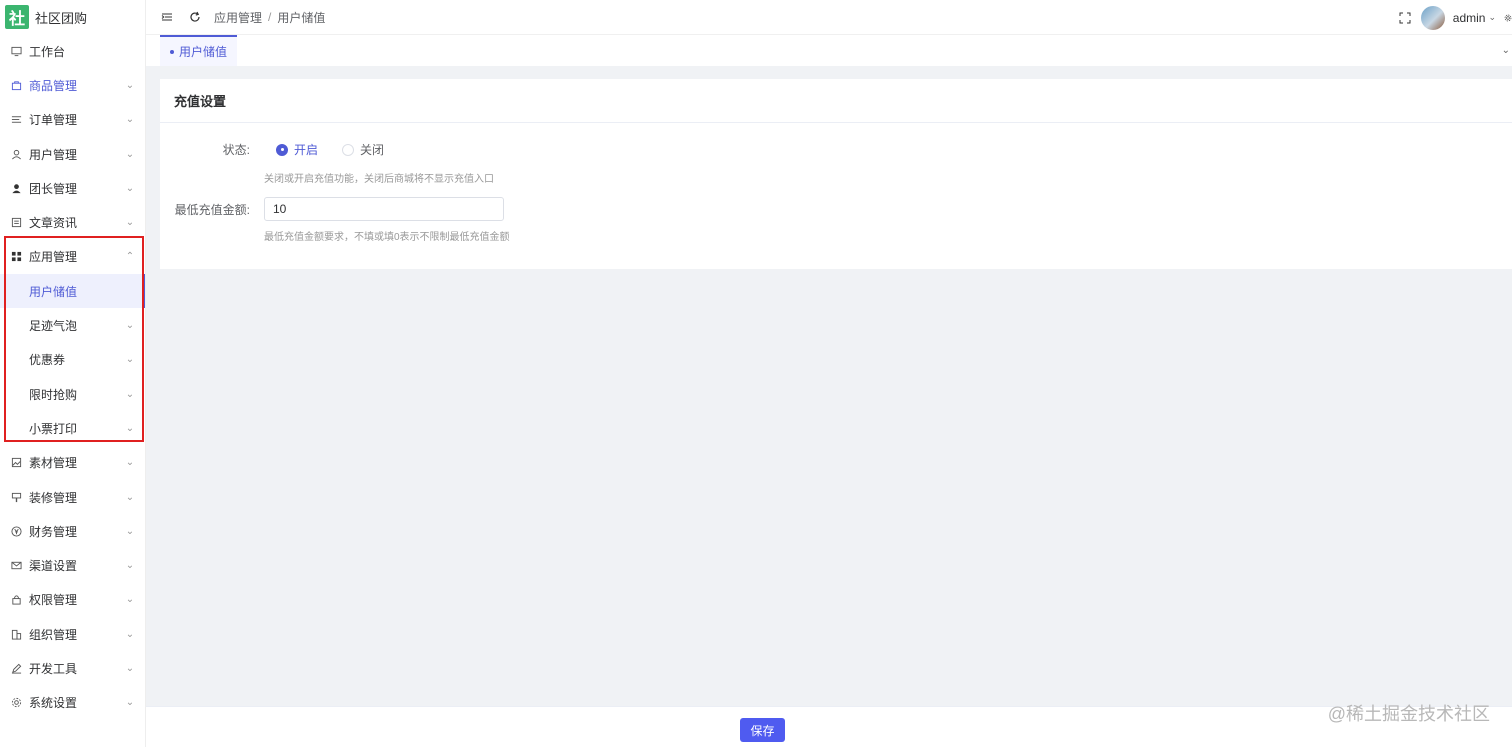 The width and height of the screenshot is (1512, 747). I want to click on active-dot-icon, so click(172, 51).